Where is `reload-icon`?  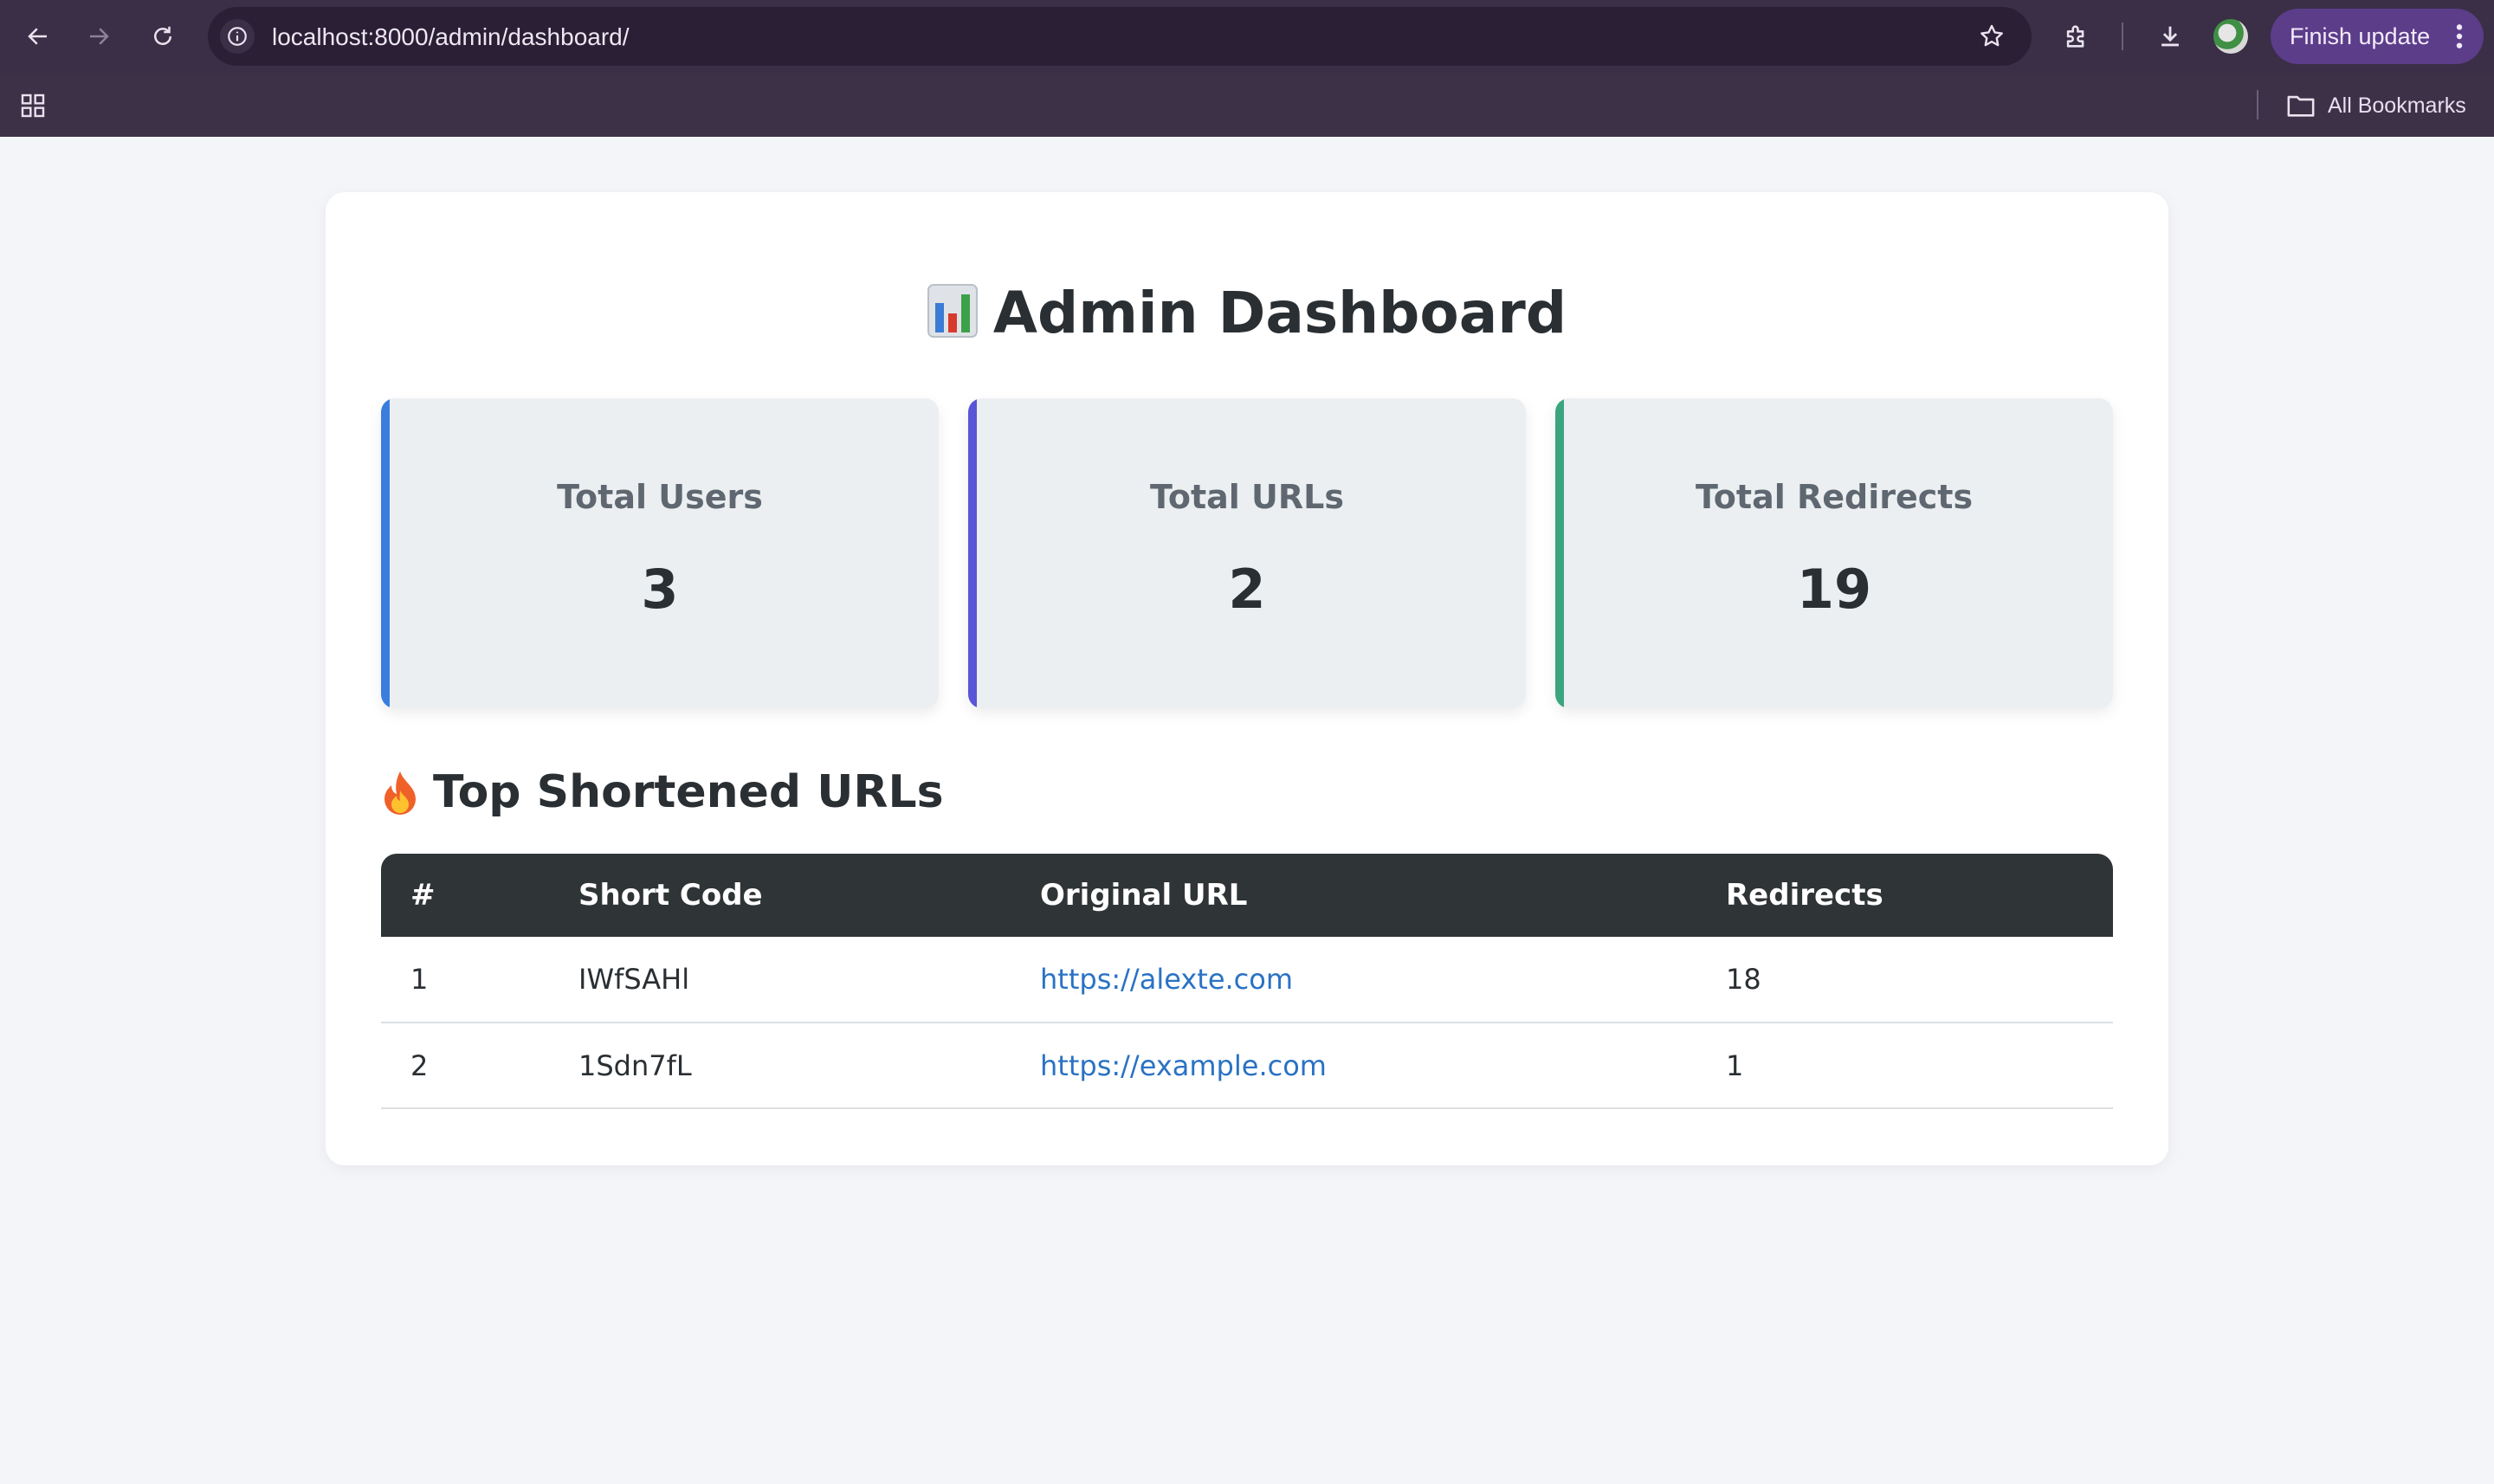
reload-icon is located at coordinates (162, 35).